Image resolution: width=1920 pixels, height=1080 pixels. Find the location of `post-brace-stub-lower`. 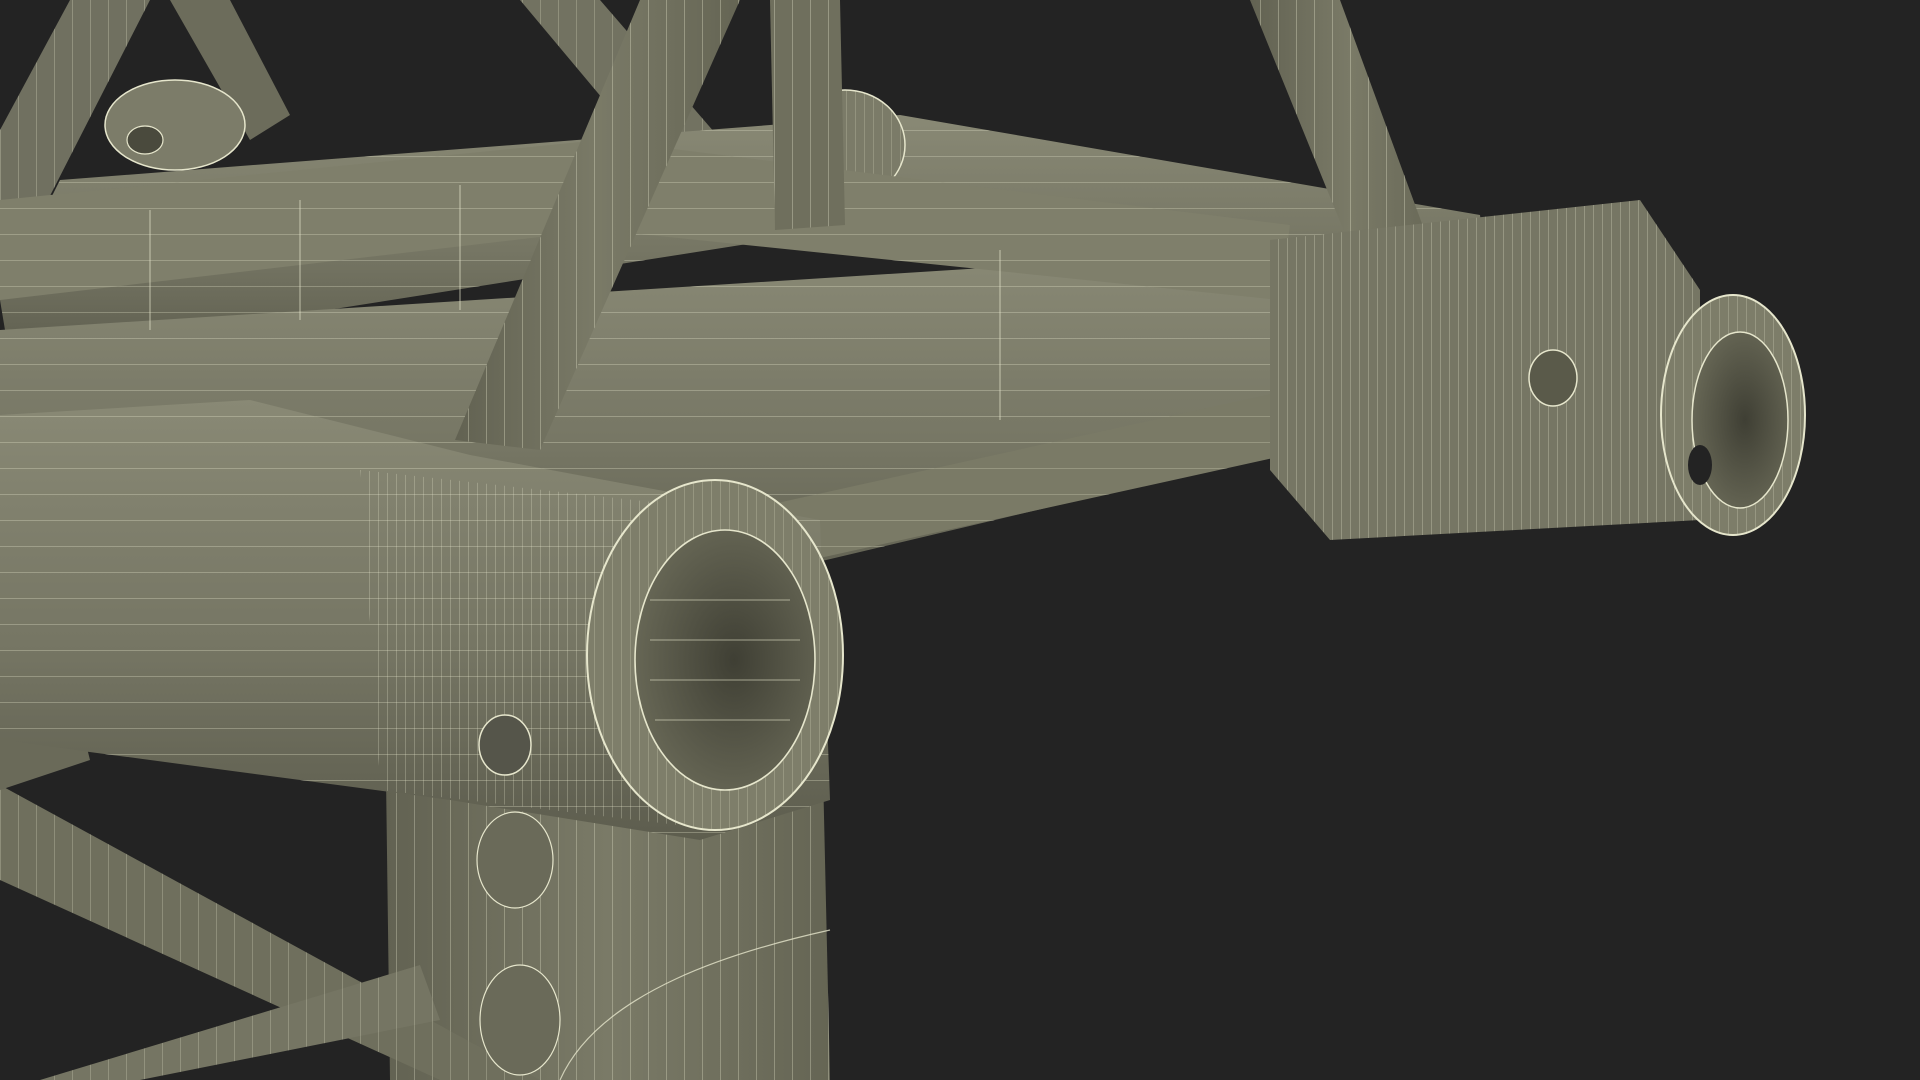

post-brace-stub-lower is located at coordinates (520, 1020).